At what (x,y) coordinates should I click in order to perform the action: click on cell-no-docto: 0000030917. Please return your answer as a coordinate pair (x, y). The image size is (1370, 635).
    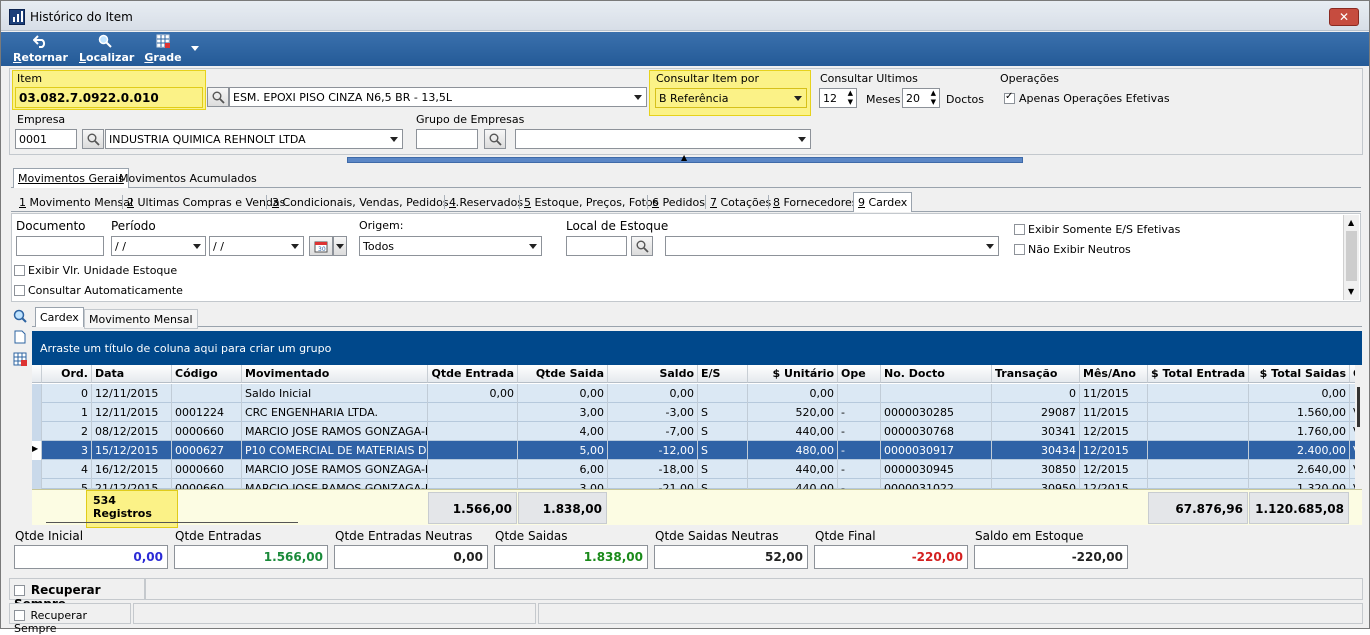
    Looking at the image, I should click on (936, 450).